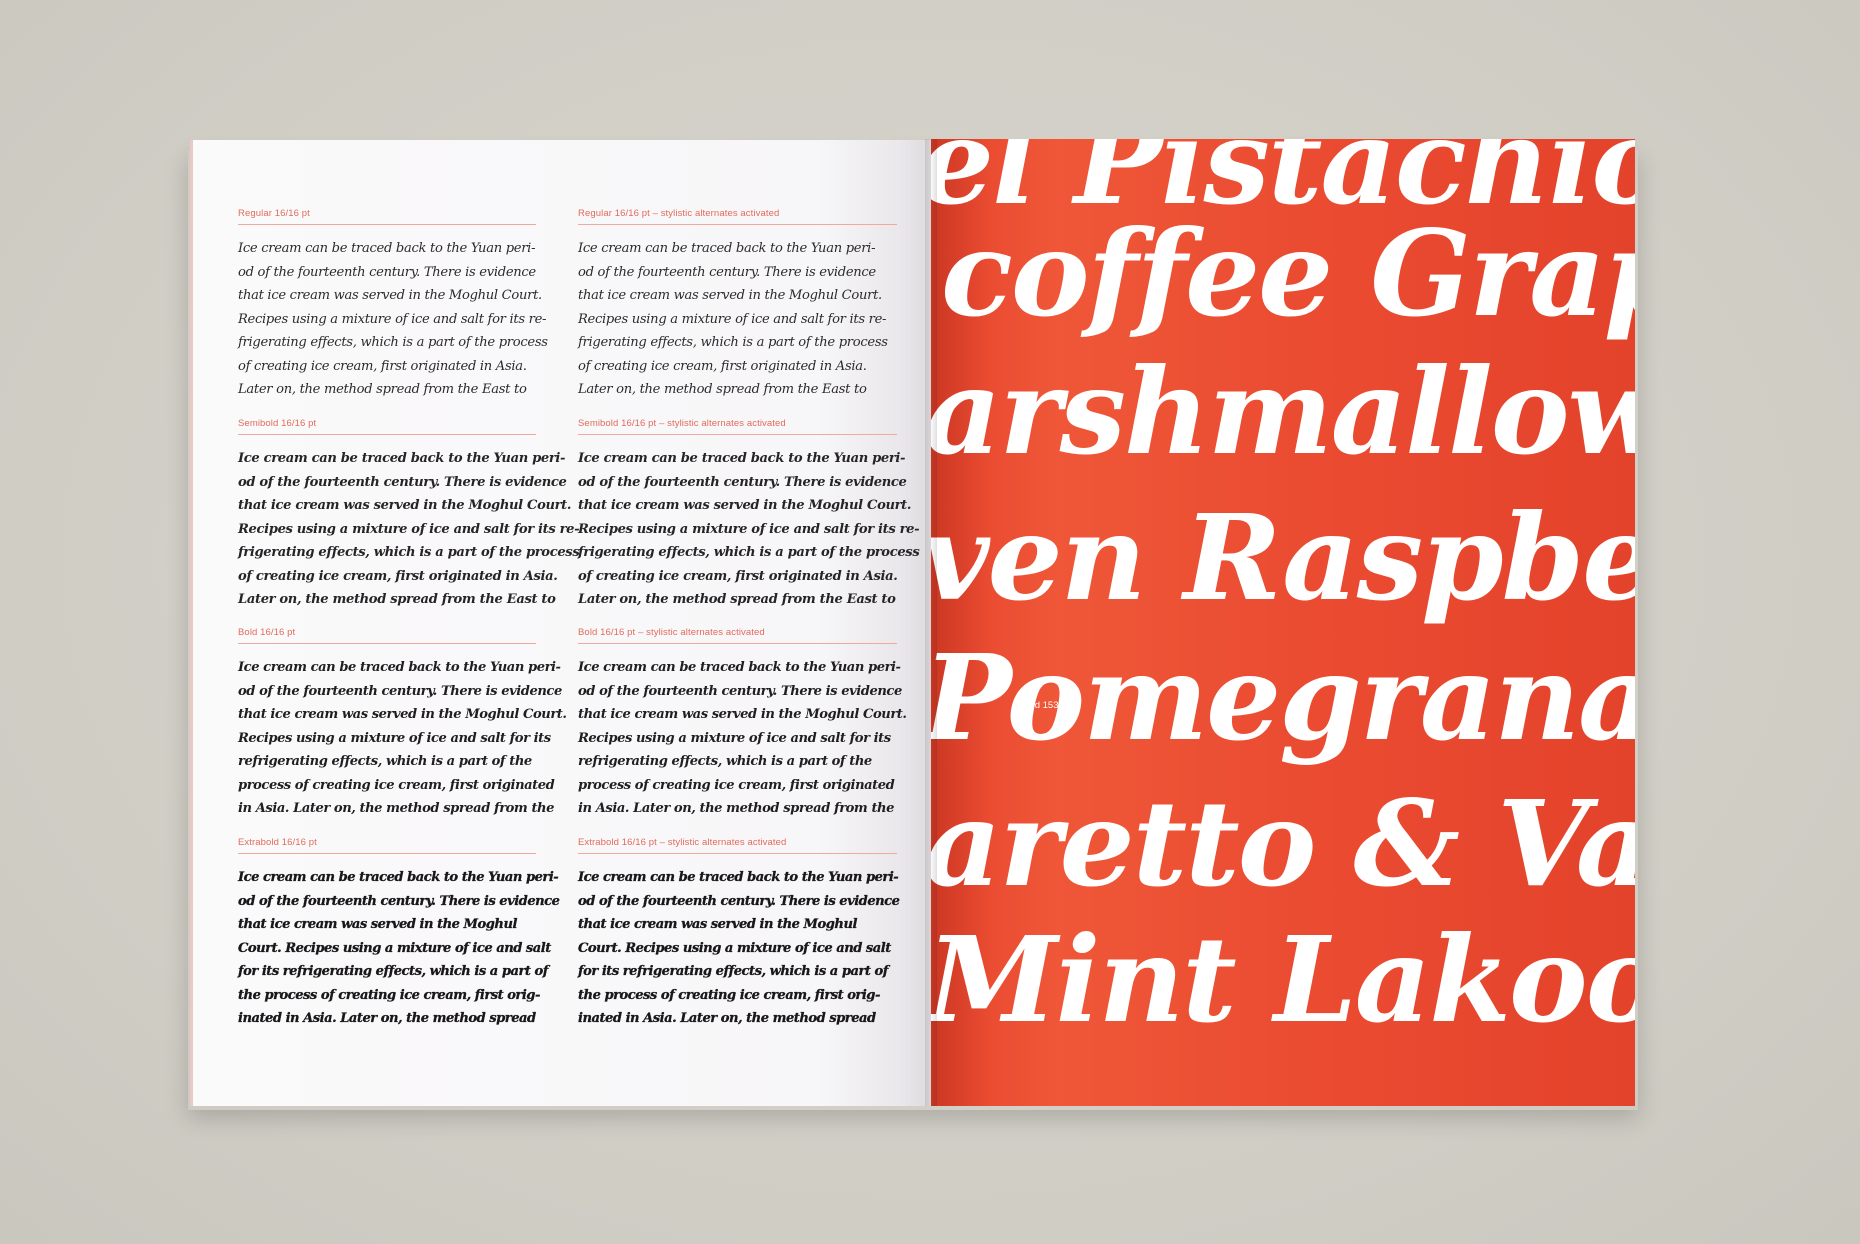  Describe the element at coordinates (387, 635) in the screenshot. I see `specimen-caption: Bold 16/16 pt` at that location.